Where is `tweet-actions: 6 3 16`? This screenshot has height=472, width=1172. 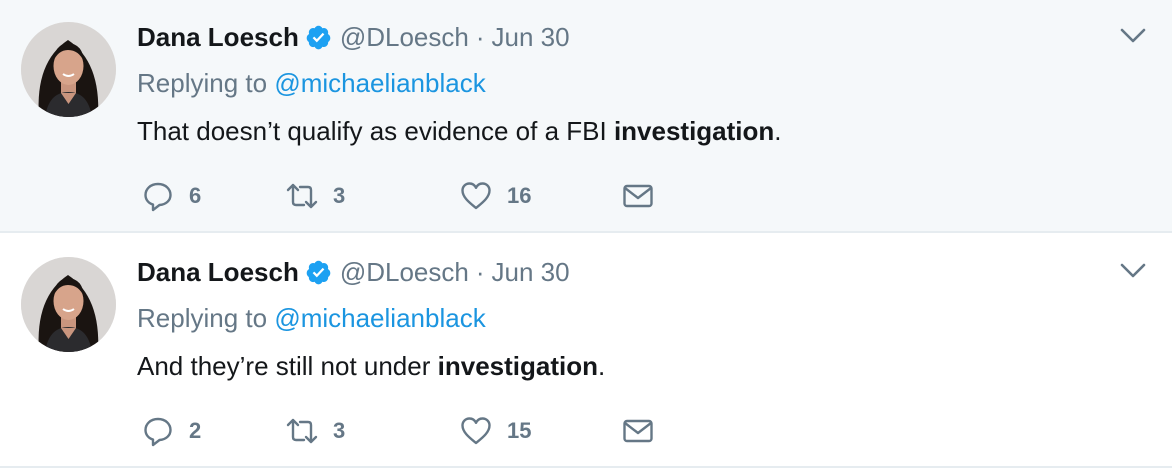
tweet-actions: 6 3 16 is located at coordinates (417, 196).